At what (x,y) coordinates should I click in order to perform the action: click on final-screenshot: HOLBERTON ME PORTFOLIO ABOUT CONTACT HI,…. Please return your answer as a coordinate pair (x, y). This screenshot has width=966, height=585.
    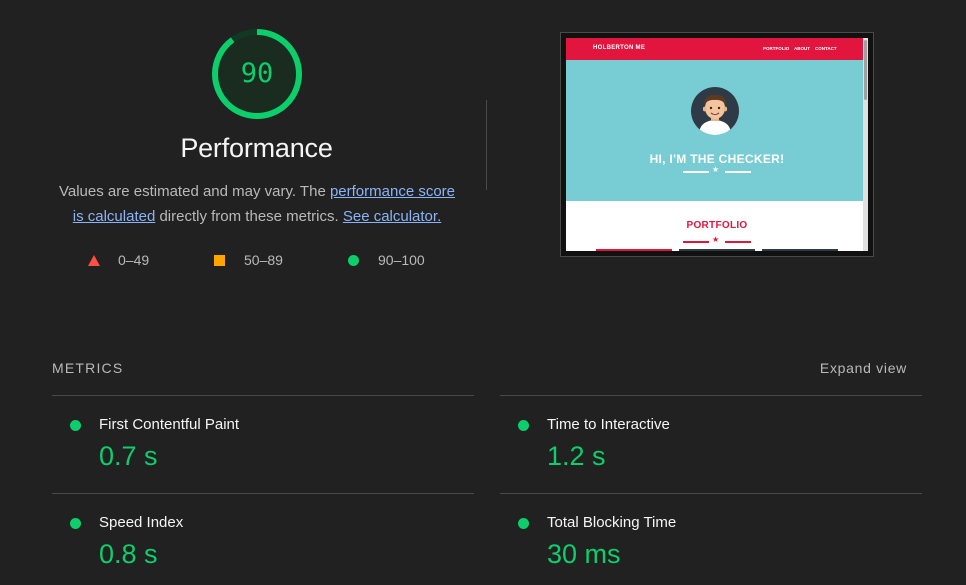
    Looking at the image, I should click on (717, 144).